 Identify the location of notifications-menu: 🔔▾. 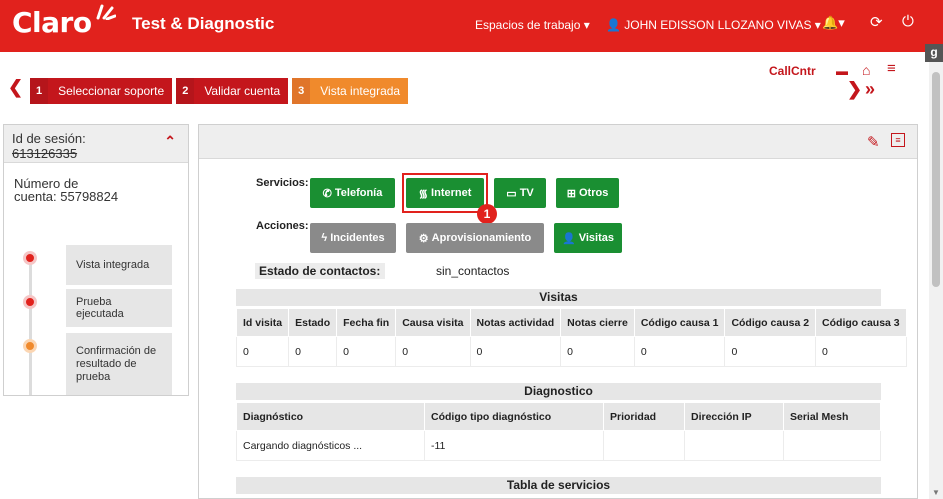
(833, 23).